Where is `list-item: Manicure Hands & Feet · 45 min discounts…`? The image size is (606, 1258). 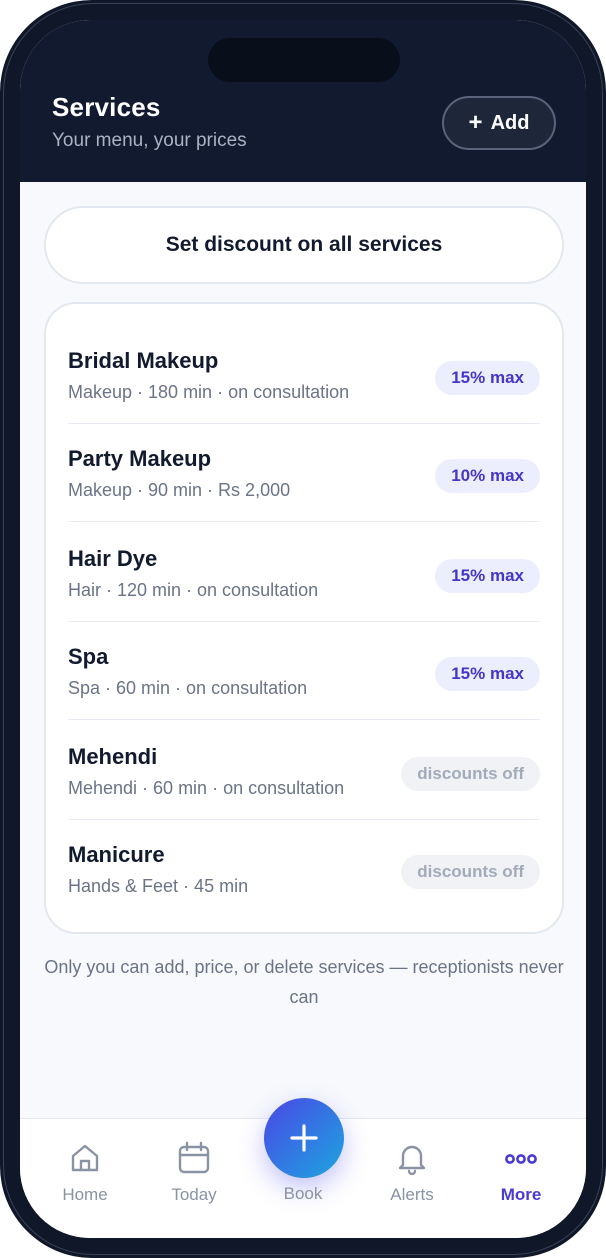 list-item: Manicure Hands & Feet · 45 min discounts… is located at coordinates (304, 869).